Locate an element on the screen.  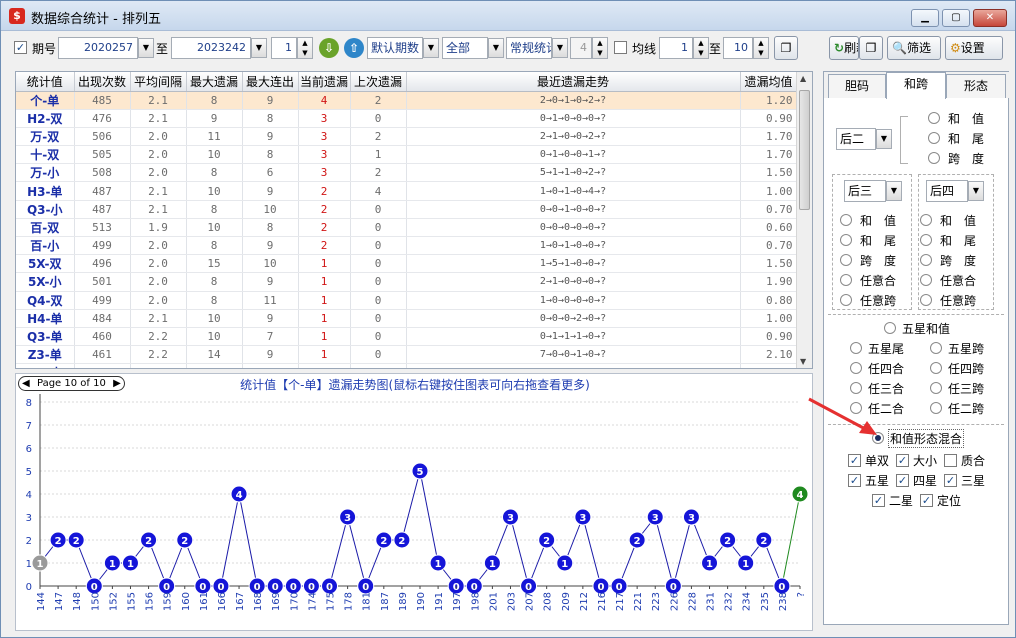
mix-check-7: ✓ is located at coordinates (926, 500).